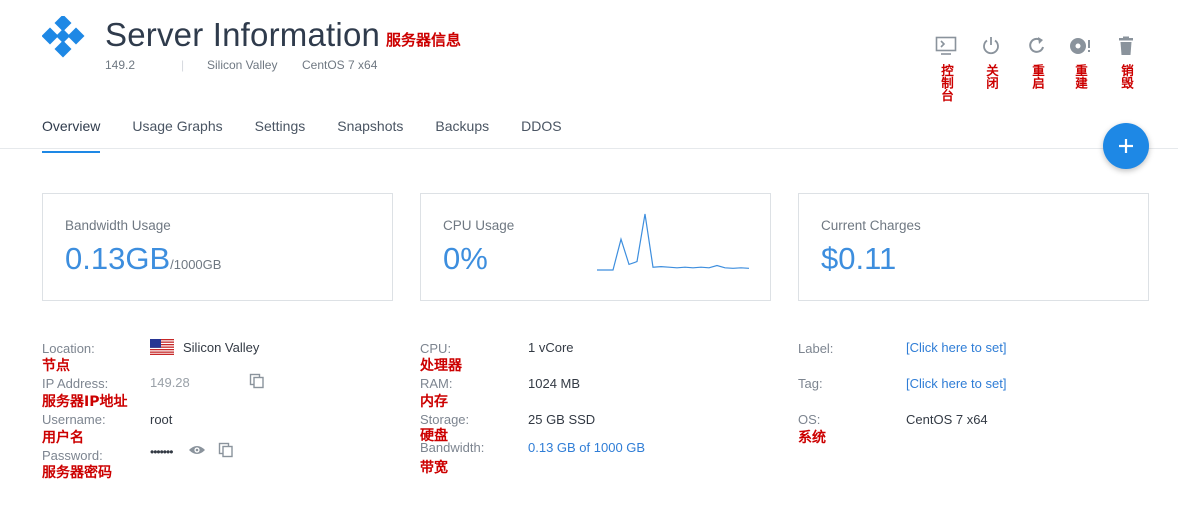 This screenshot has height=524, width=1178. I want to click on bandwidth-label: Bandwidth:, so click(452, 447).